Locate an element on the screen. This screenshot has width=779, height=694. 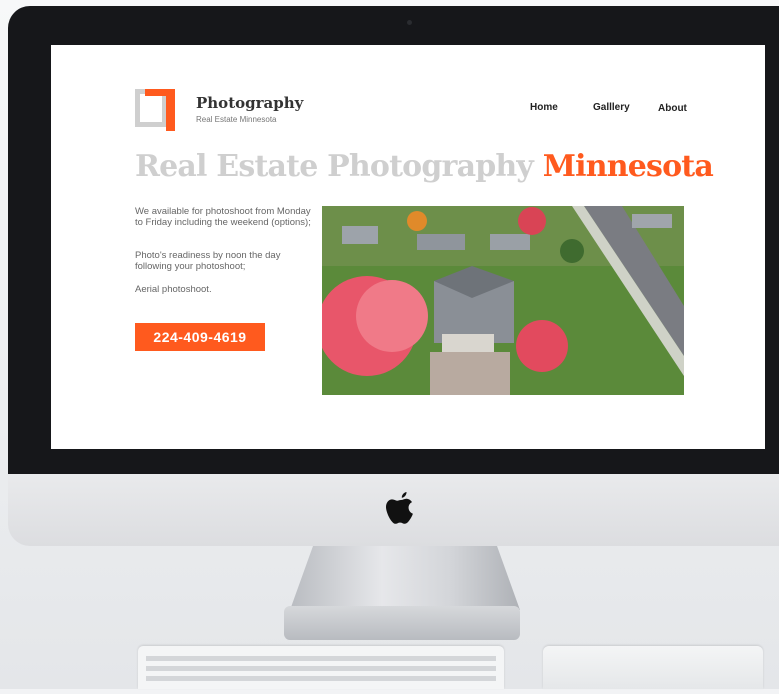
aerial-house-photo is located at coordinates (503, 300).